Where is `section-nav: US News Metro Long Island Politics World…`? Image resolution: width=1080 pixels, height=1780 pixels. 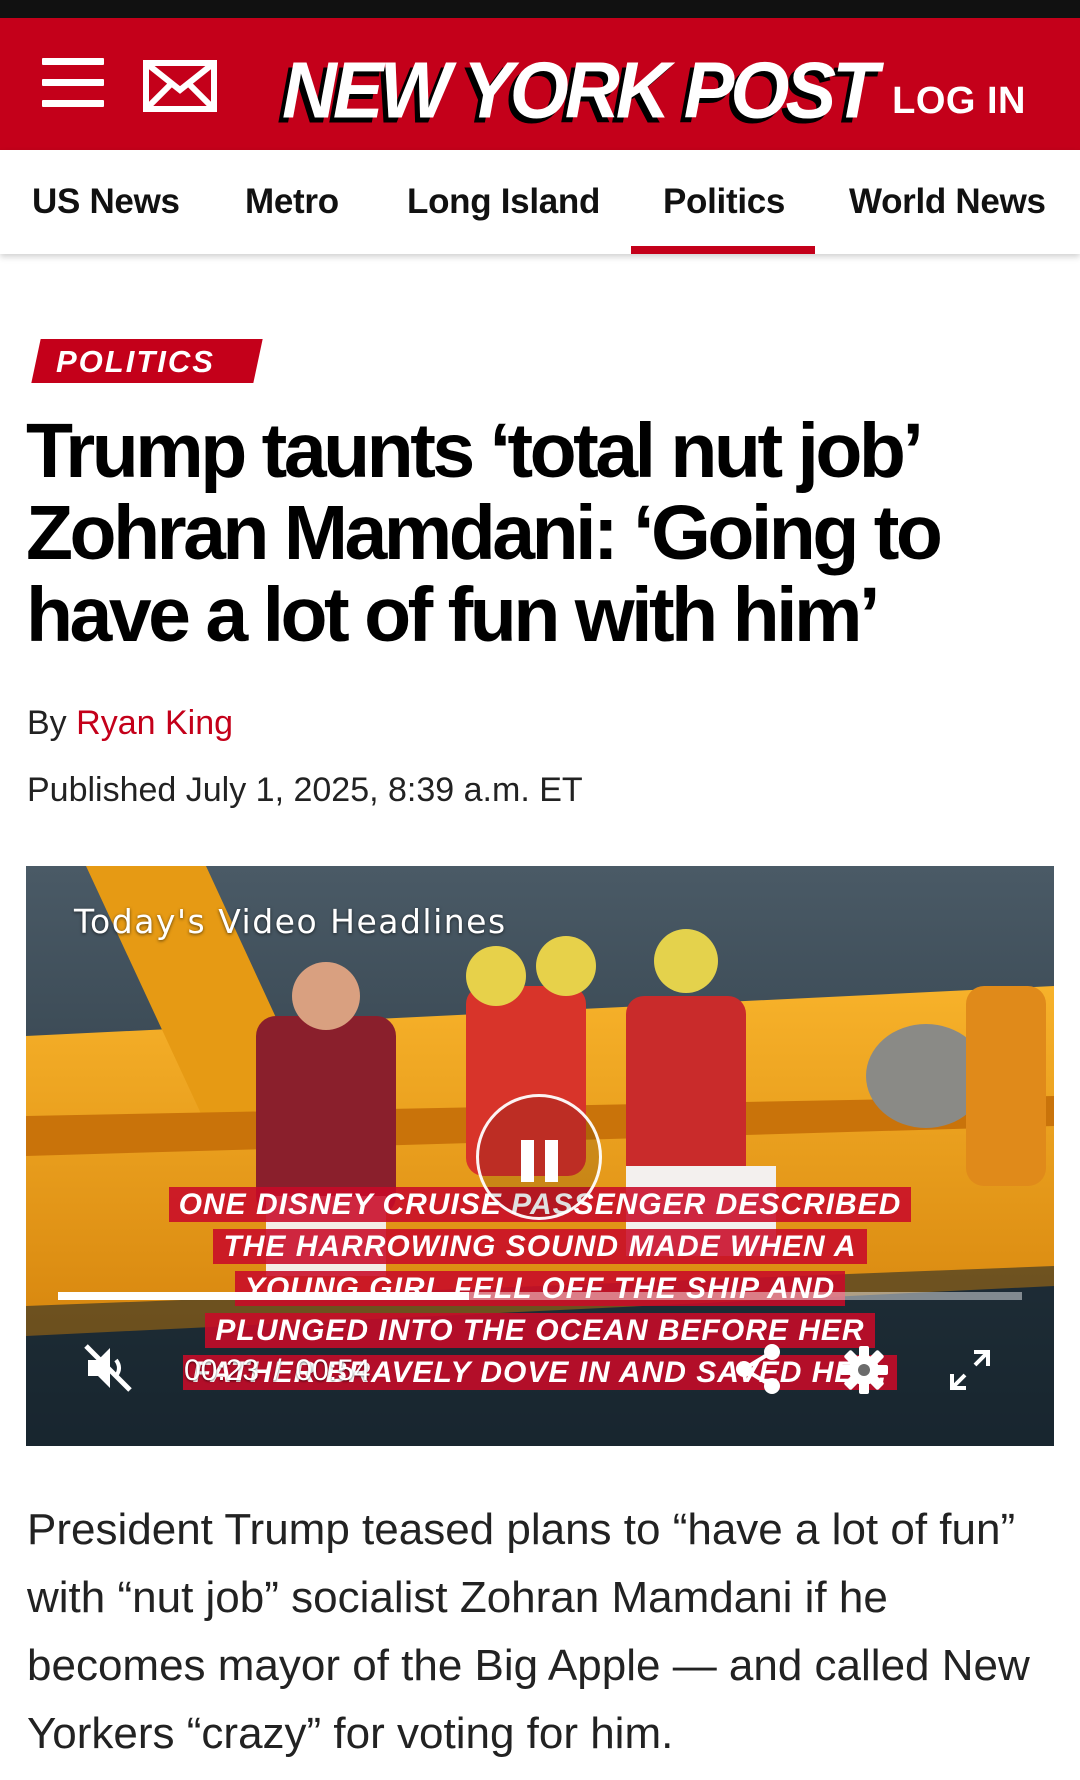 section-nav: US News Metro Long Island Politics World… is located at coordinates (540, 202).